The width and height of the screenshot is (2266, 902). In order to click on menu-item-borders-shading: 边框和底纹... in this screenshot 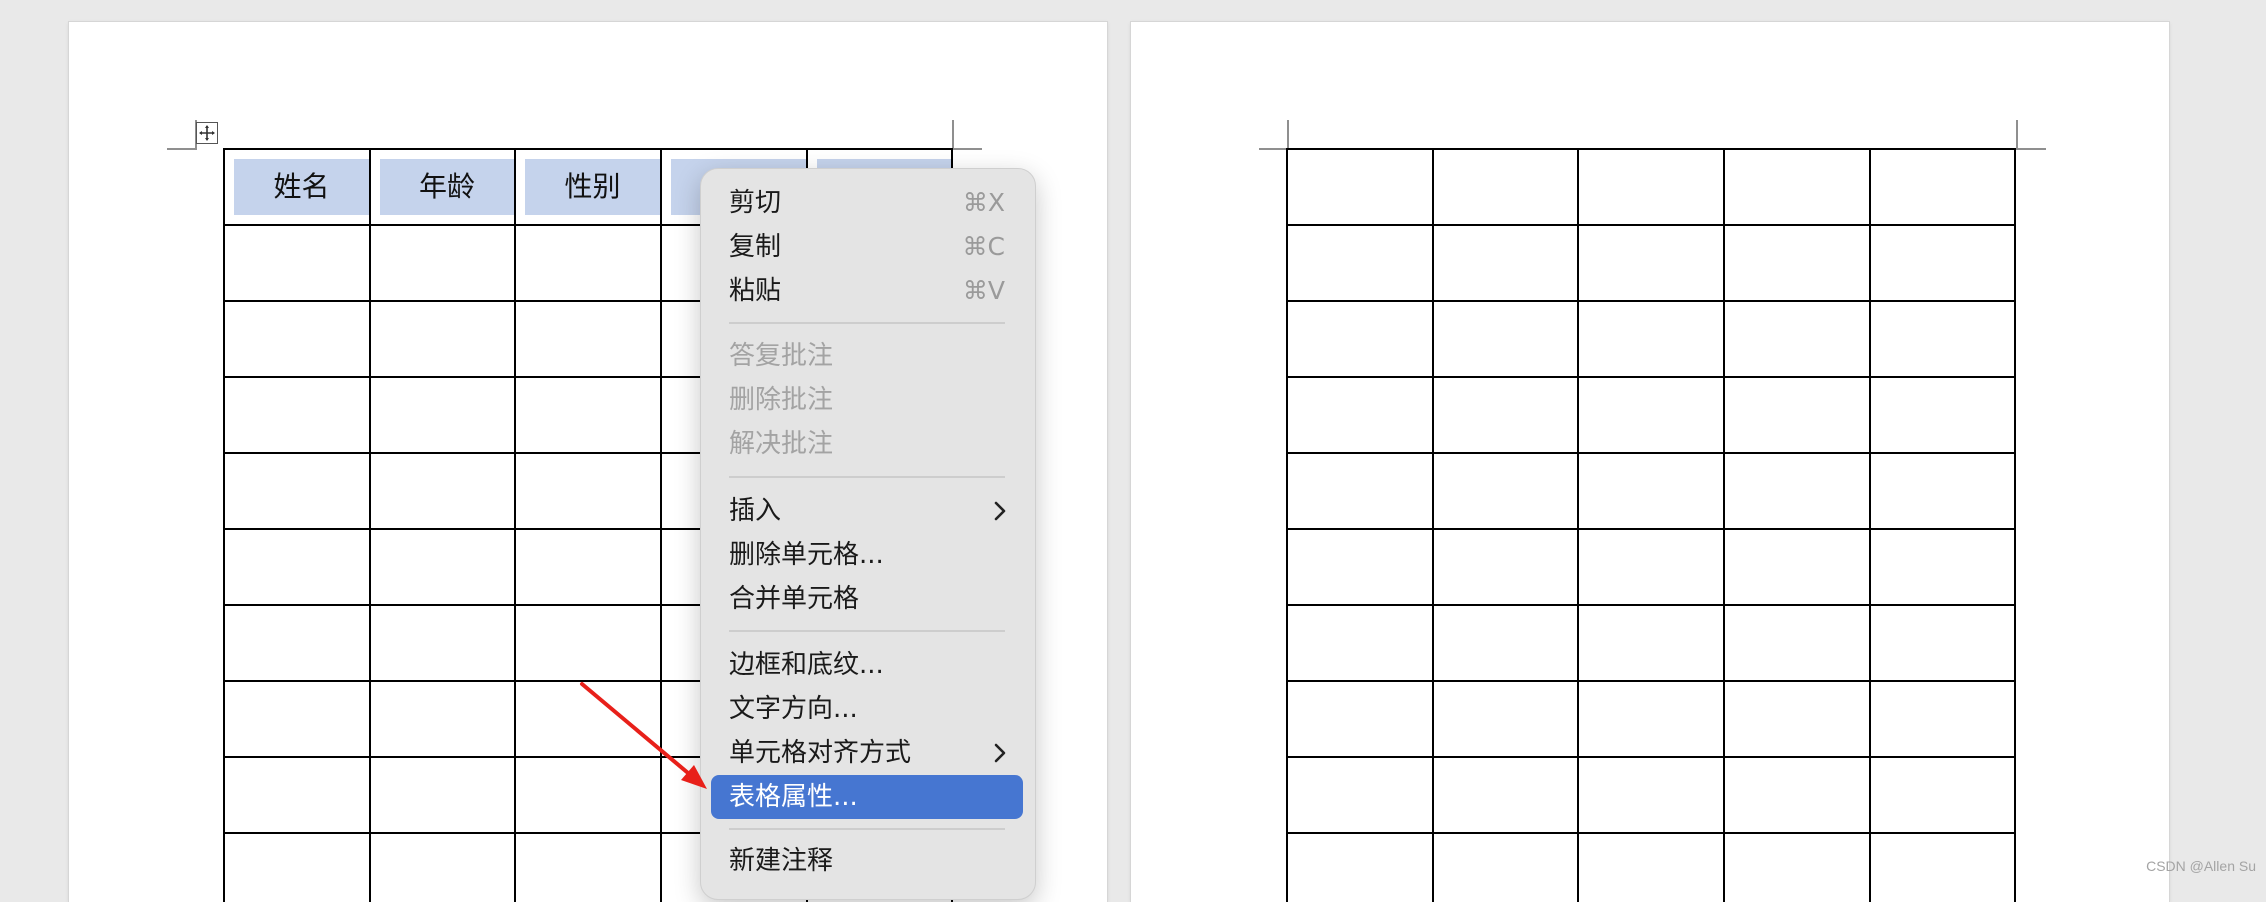, I will do `click(867, 665)`.